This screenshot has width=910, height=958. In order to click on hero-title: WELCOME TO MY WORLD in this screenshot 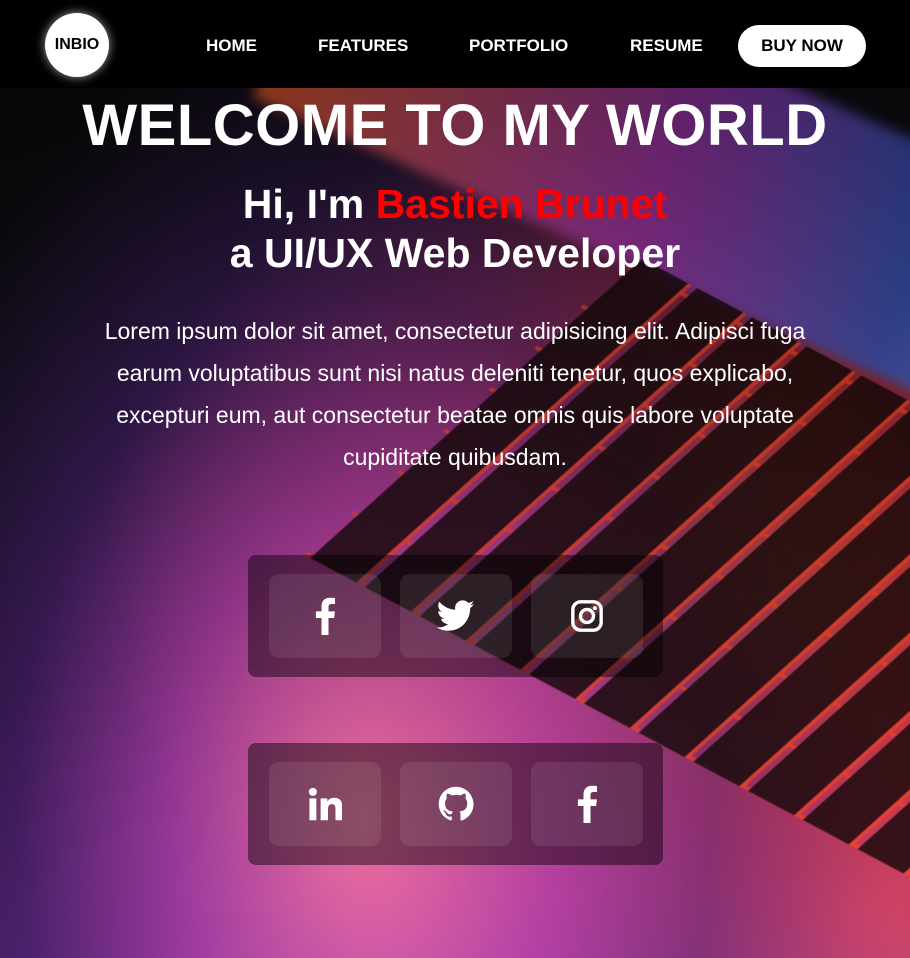, I will do `click(455, 125)`.